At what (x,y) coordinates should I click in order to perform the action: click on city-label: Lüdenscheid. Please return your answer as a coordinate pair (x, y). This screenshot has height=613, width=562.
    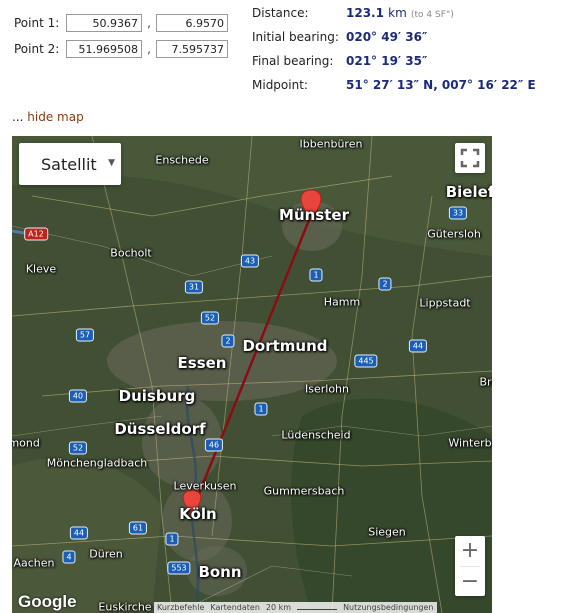
    Looking at the image, I should click on (316, 435).